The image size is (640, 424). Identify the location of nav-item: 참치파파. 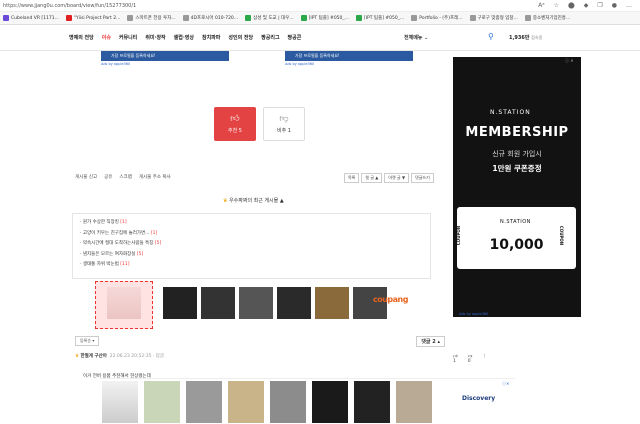
(211, 37).